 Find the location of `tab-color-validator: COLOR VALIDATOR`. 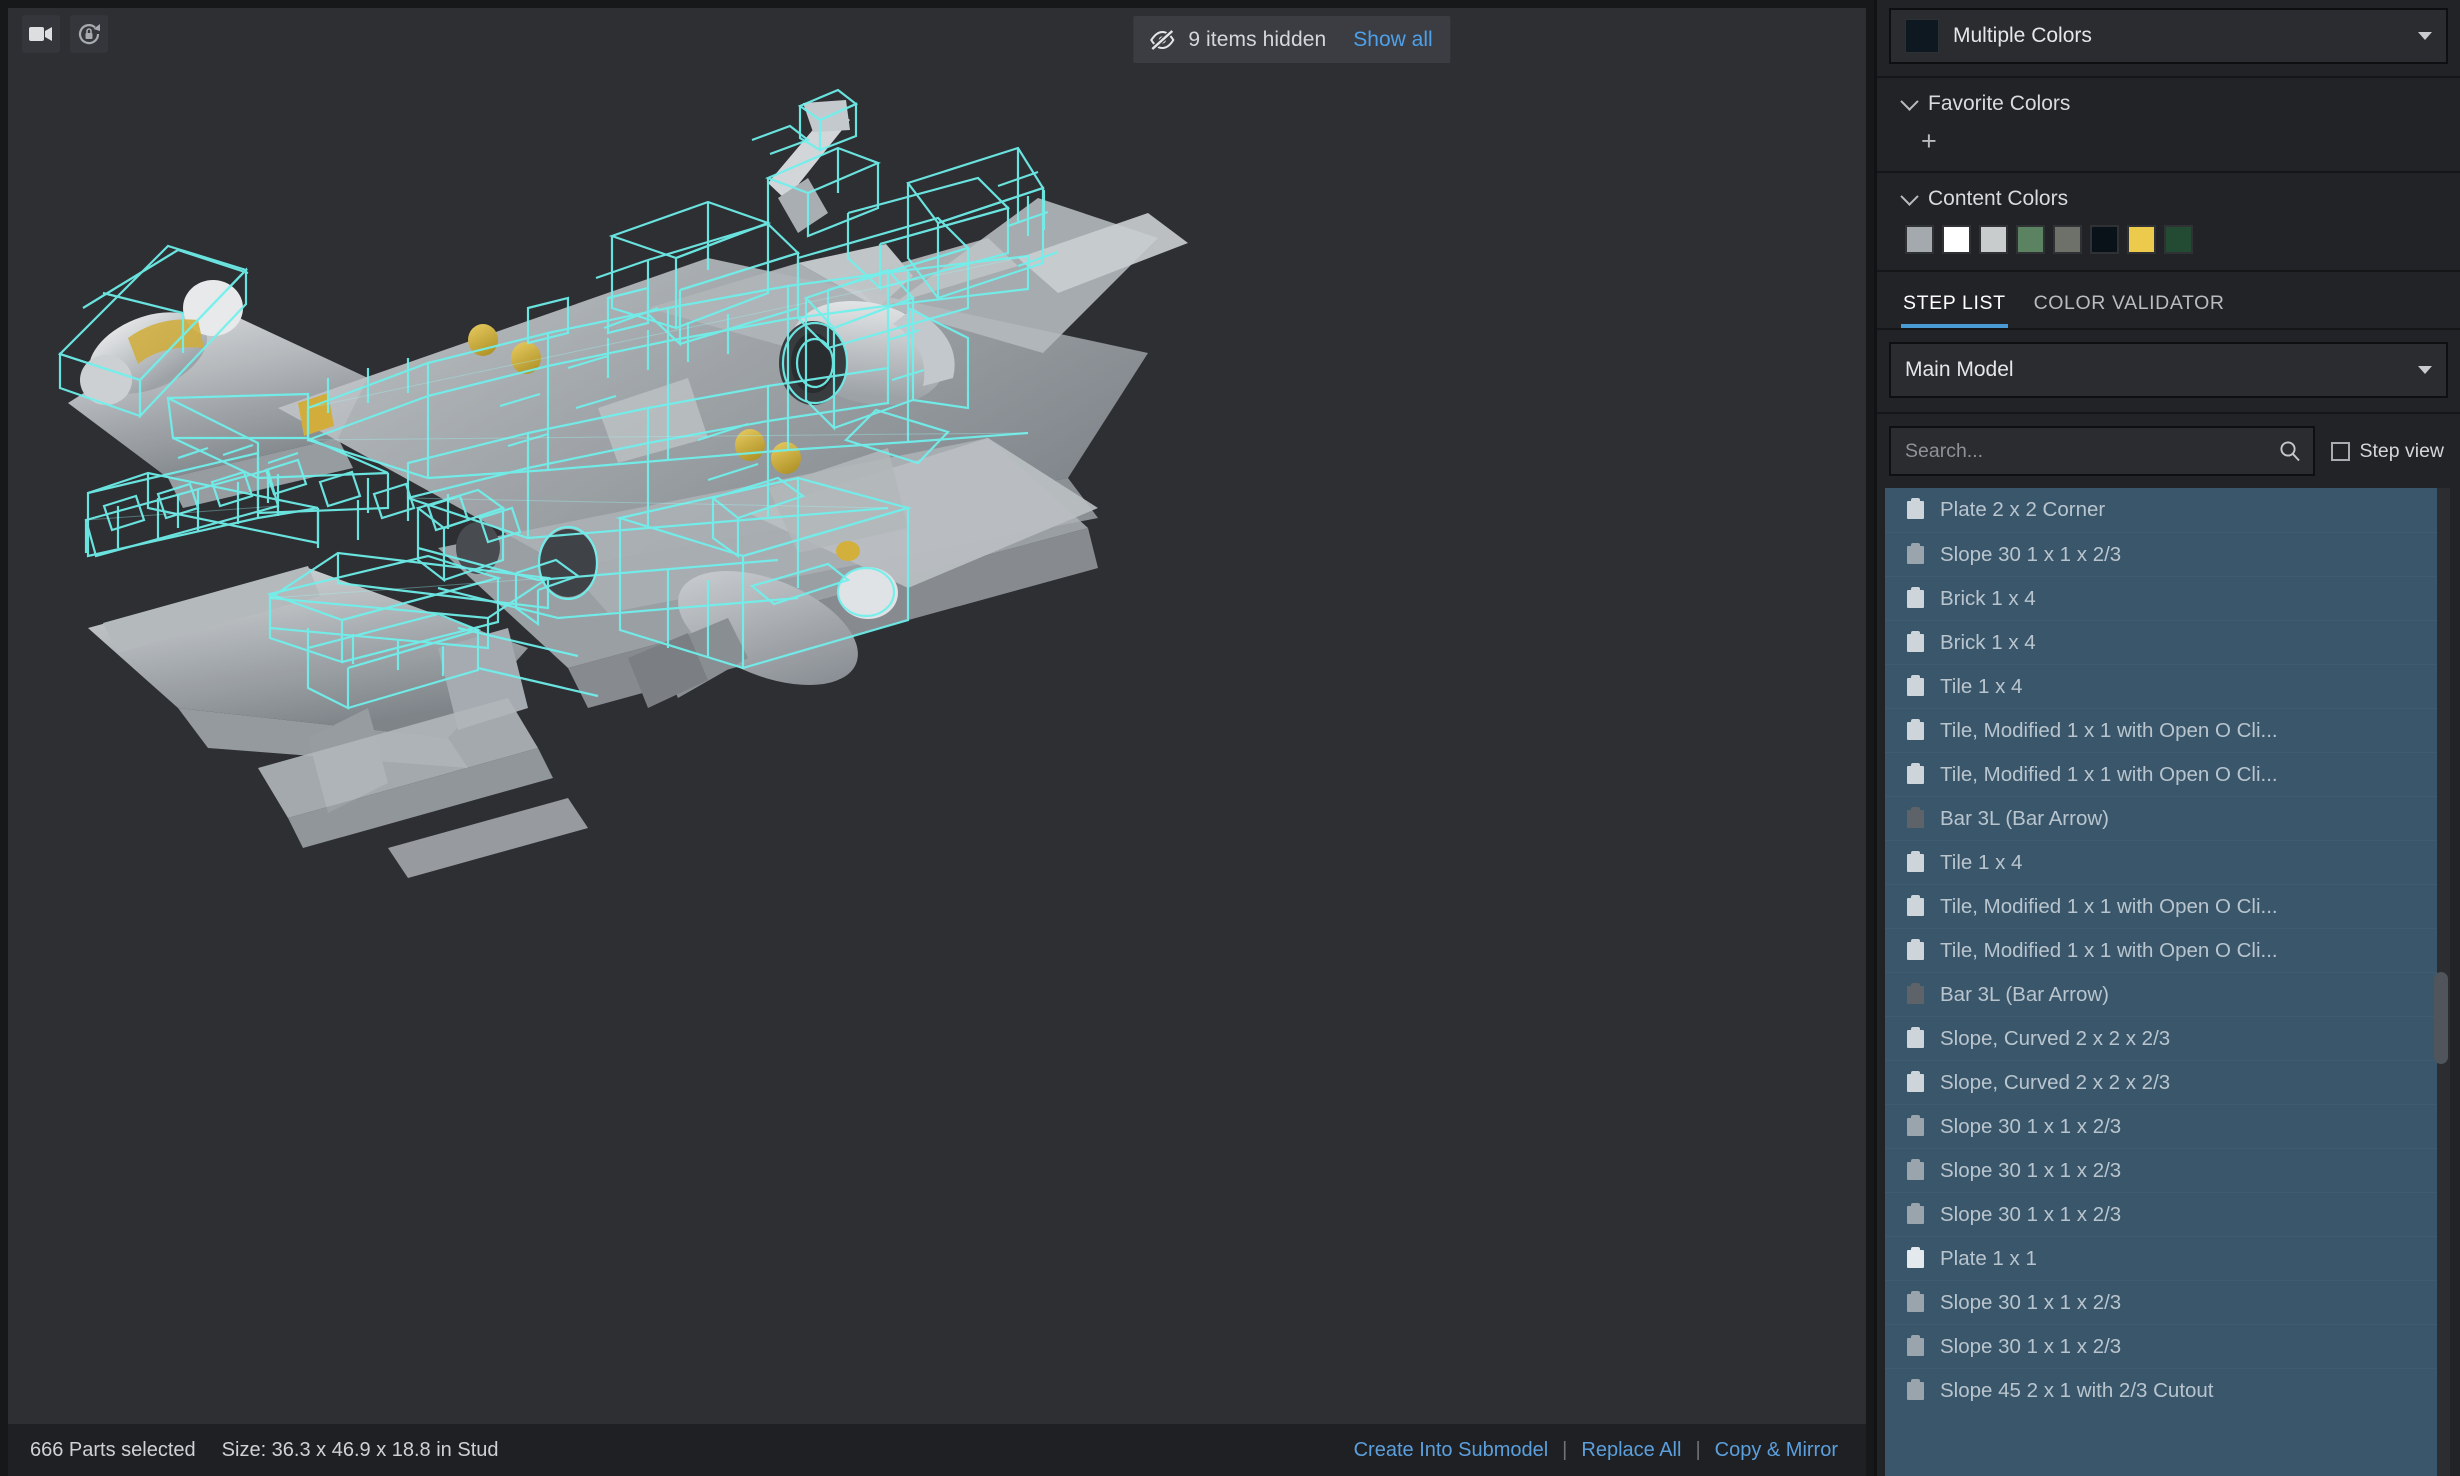

tab-color-validator: COLOR VALIDATOR is located at coordinates (2129, 310).